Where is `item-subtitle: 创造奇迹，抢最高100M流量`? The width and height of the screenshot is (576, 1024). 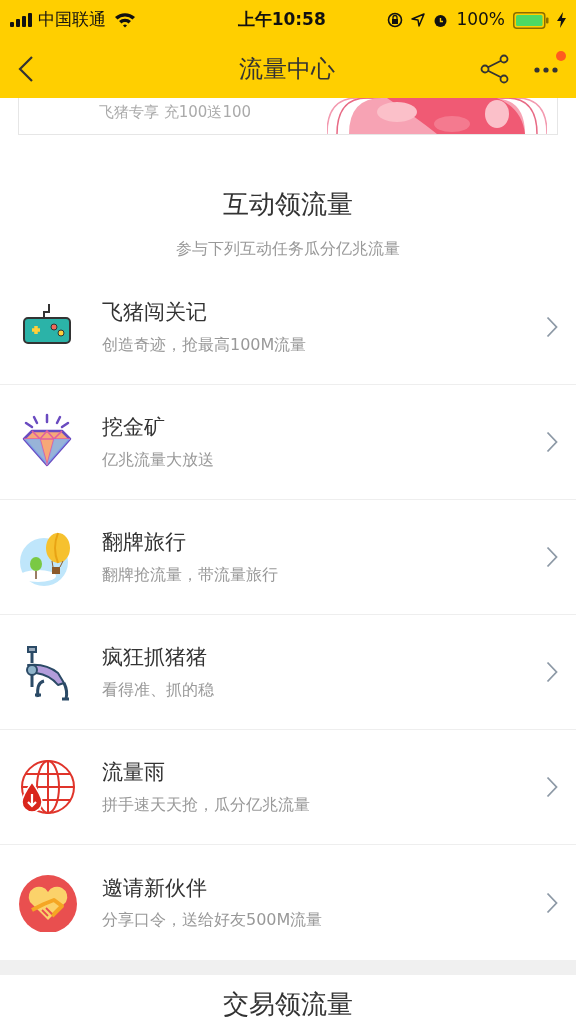 item-subtitle: 创造奇迹，抢最高100M流量 is located at coordinates (205, 344).